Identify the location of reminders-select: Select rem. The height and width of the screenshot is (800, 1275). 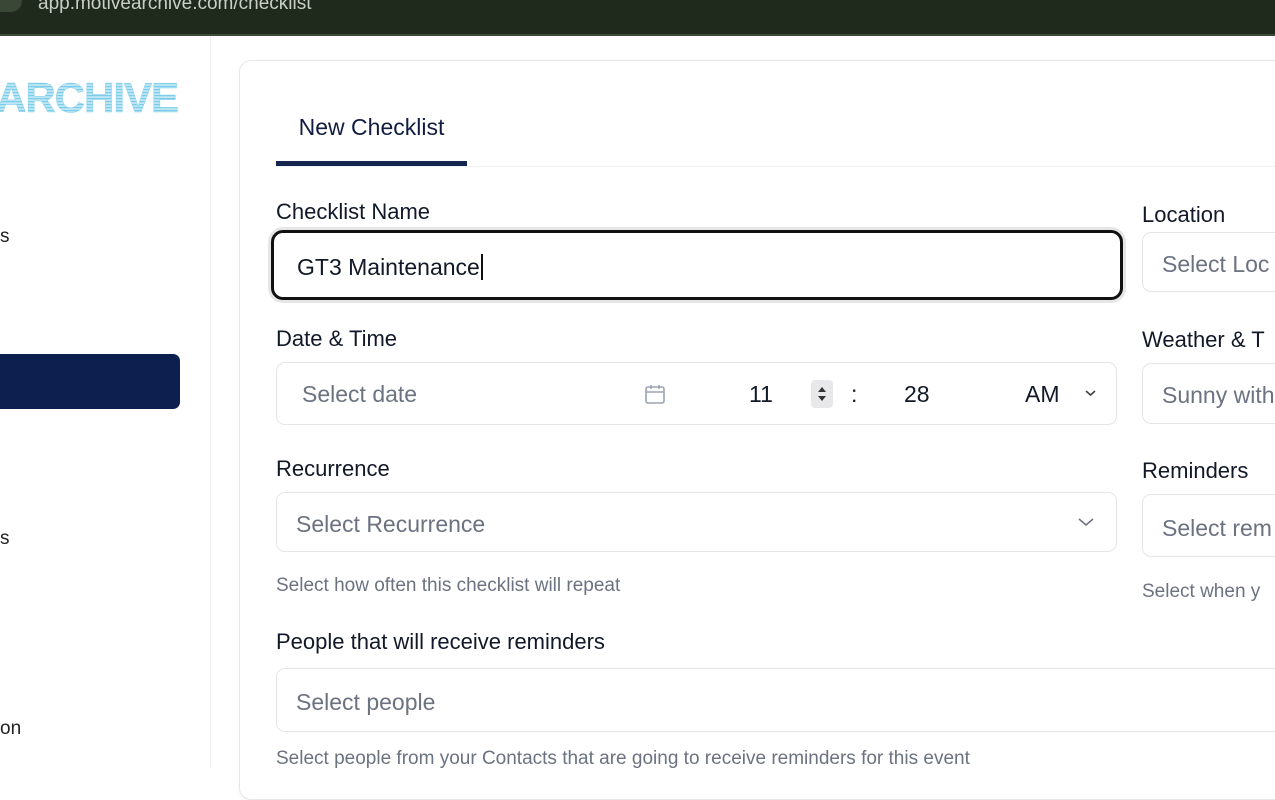
(1208, 525).